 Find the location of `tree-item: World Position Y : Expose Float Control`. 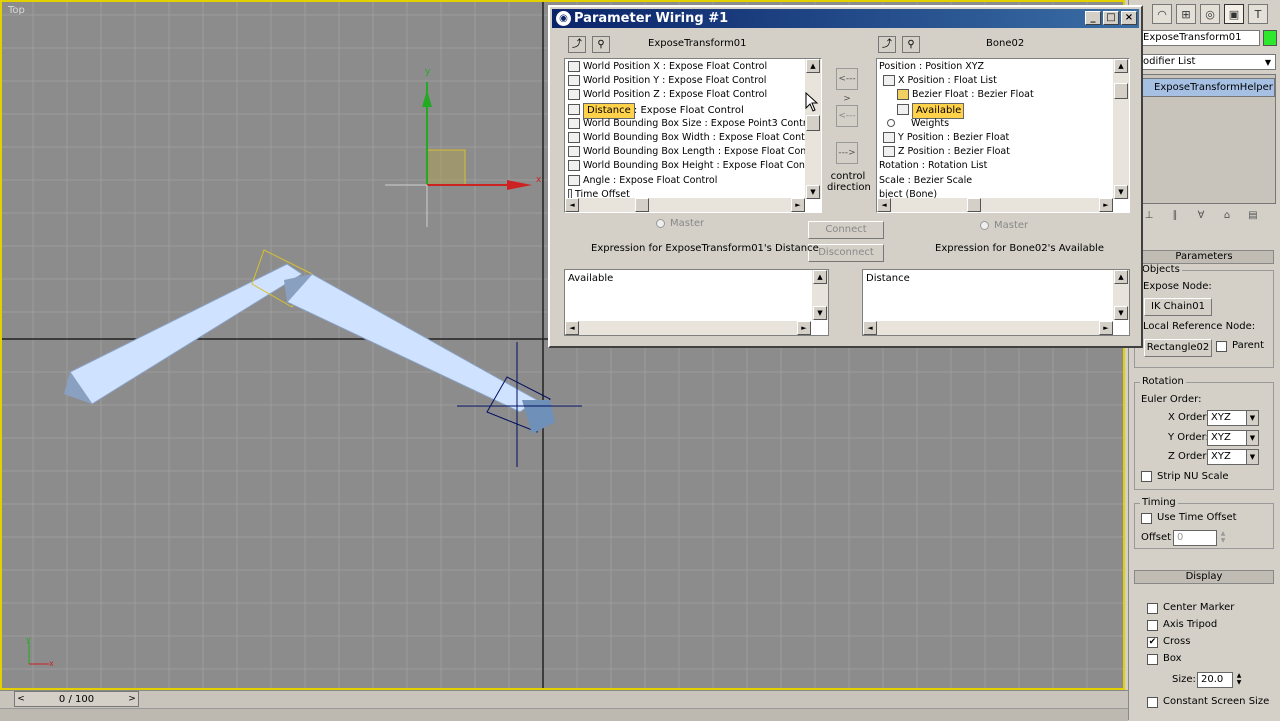

tree-item: World Position Y : Expose Float Control is located at coordinates (694, 81).